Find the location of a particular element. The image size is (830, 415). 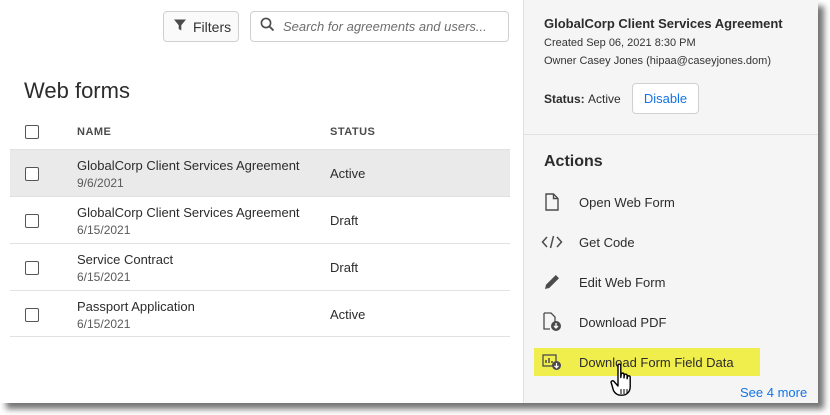

search-icon is located at coordinates (267, 27).